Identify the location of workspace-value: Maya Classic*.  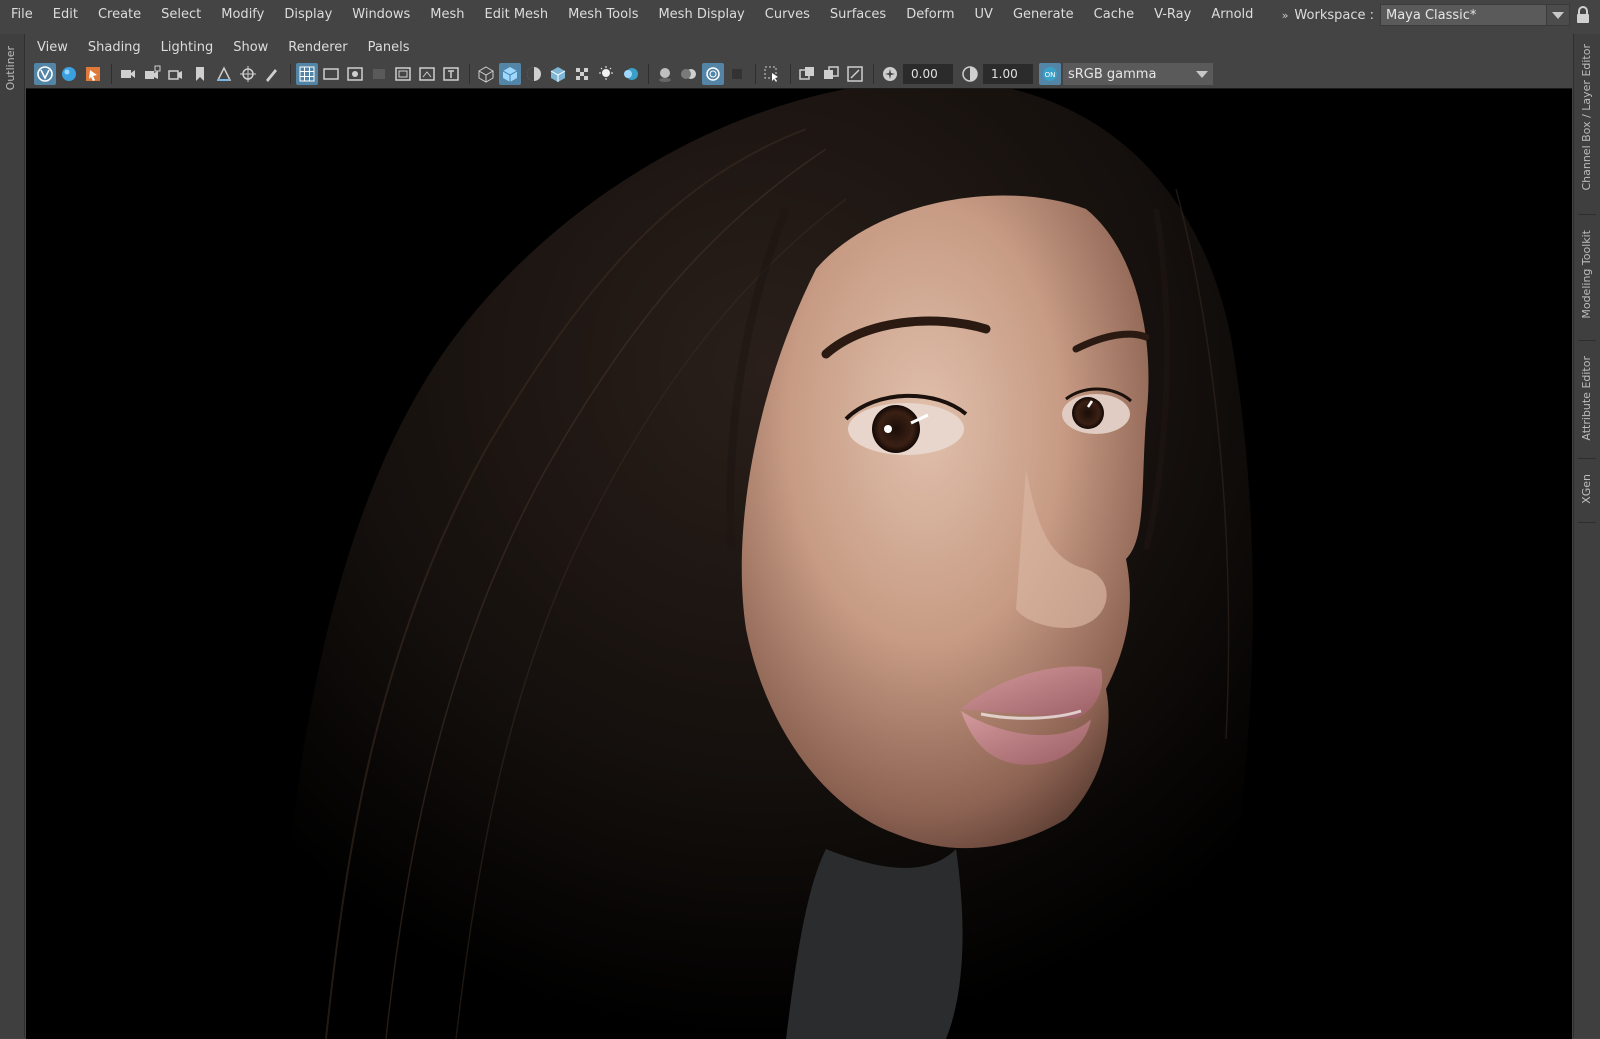
(1431, 15).